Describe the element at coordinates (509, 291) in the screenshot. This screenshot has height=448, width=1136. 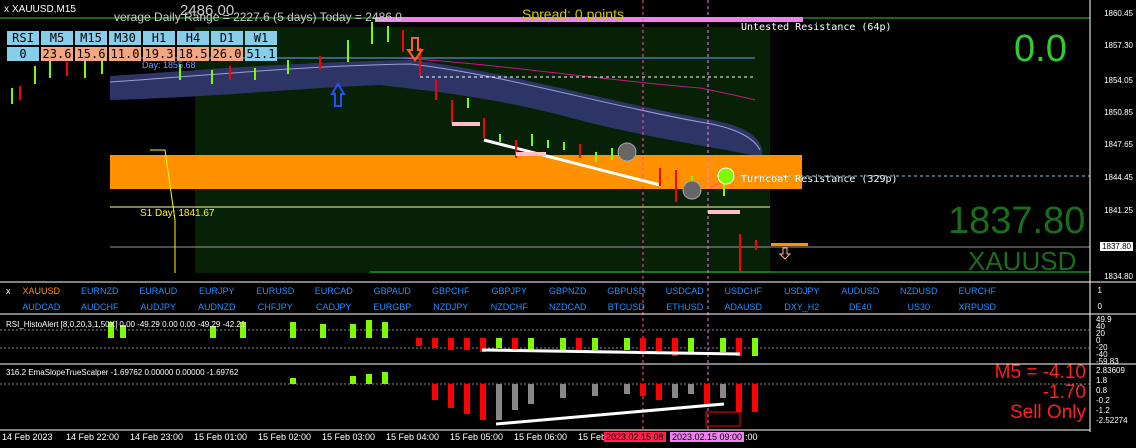
I see `symbol-link: GBPJPY` at that location.